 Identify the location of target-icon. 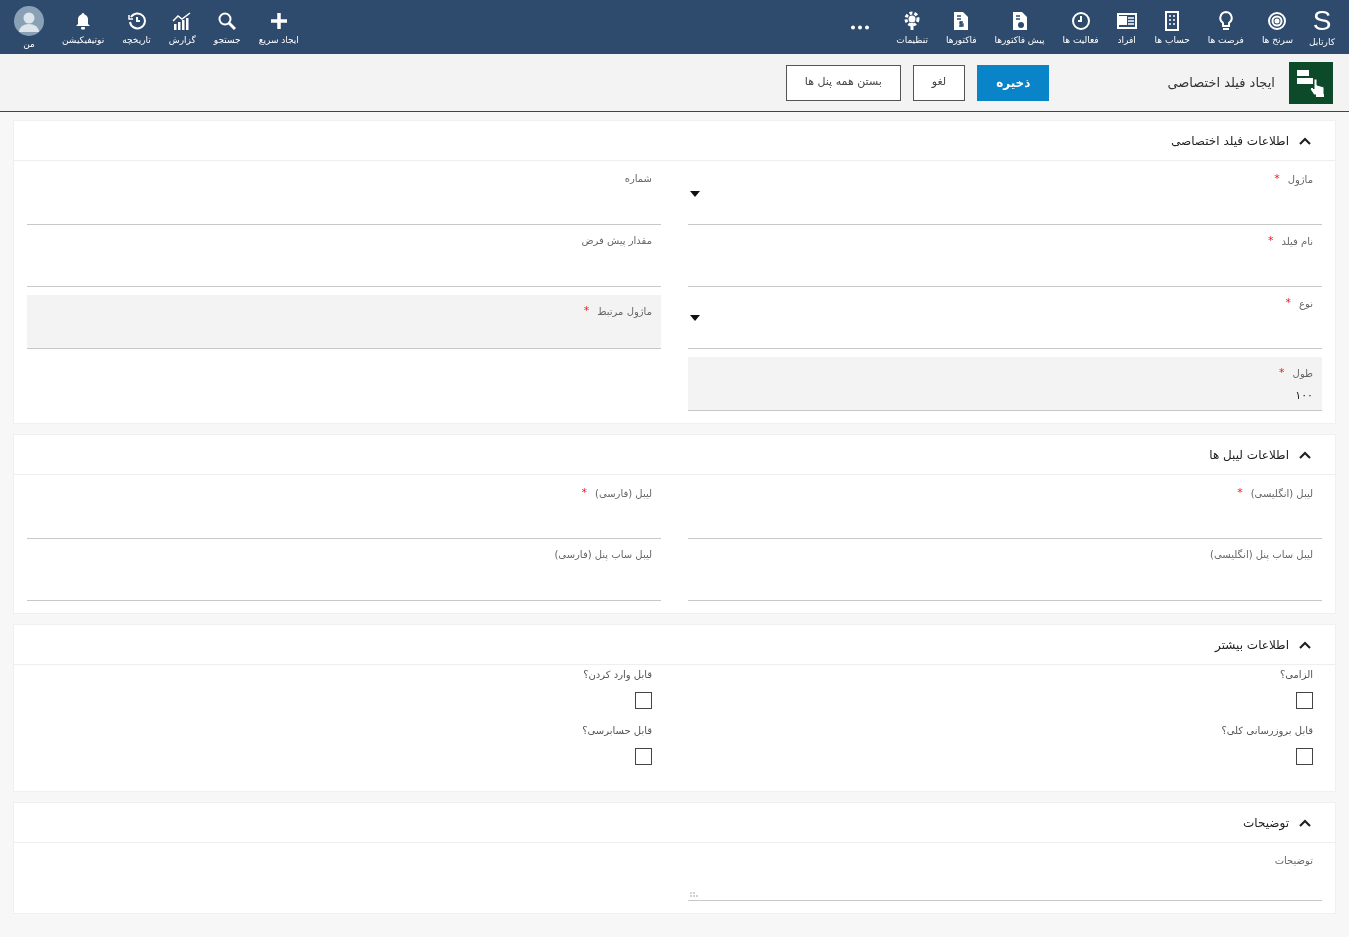
(1277, 20).